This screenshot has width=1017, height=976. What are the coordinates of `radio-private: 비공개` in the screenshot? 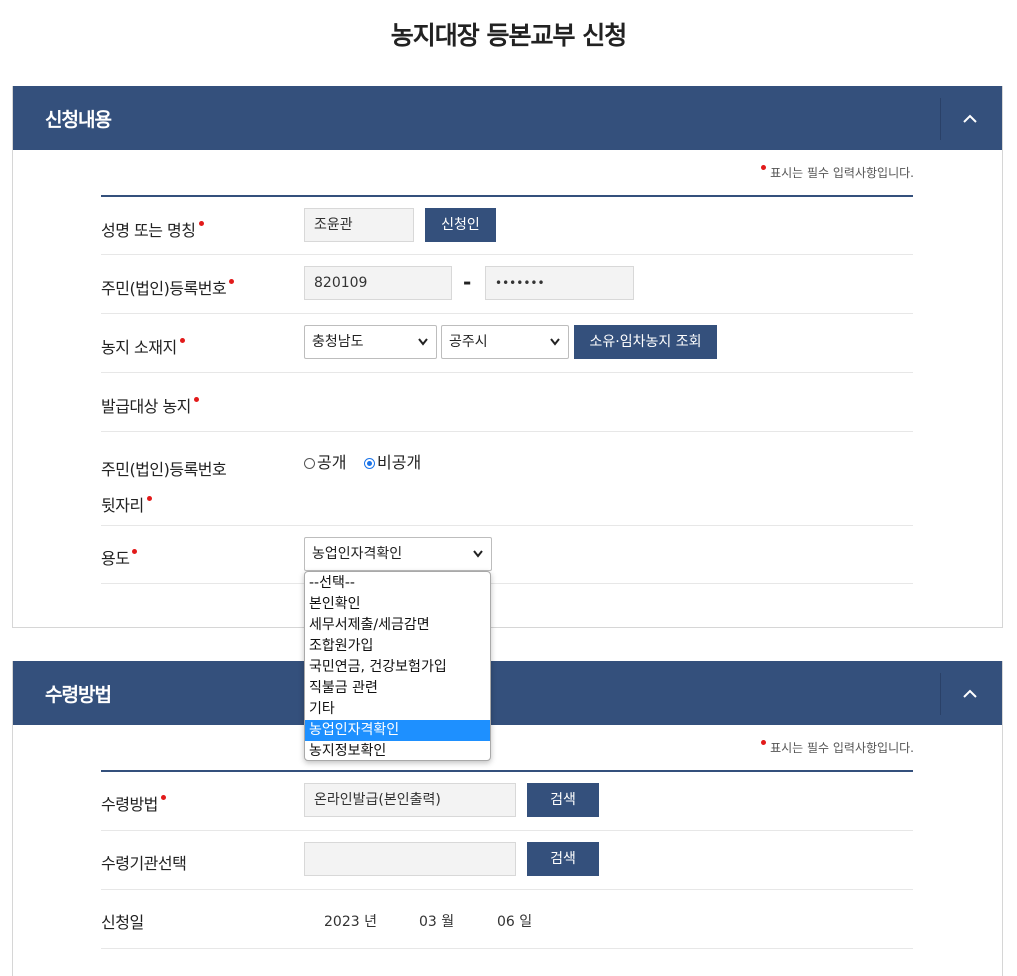 It's located at (392, 461).